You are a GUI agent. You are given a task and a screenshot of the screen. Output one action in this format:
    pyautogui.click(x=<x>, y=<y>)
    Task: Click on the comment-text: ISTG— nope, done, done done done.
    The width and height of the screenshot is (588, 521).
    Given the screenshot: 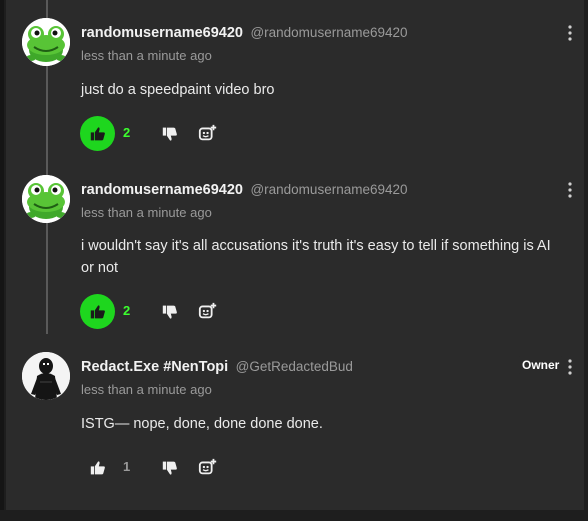 What is the action you would take?
    pyautogui.click(x=202, y=424)
    